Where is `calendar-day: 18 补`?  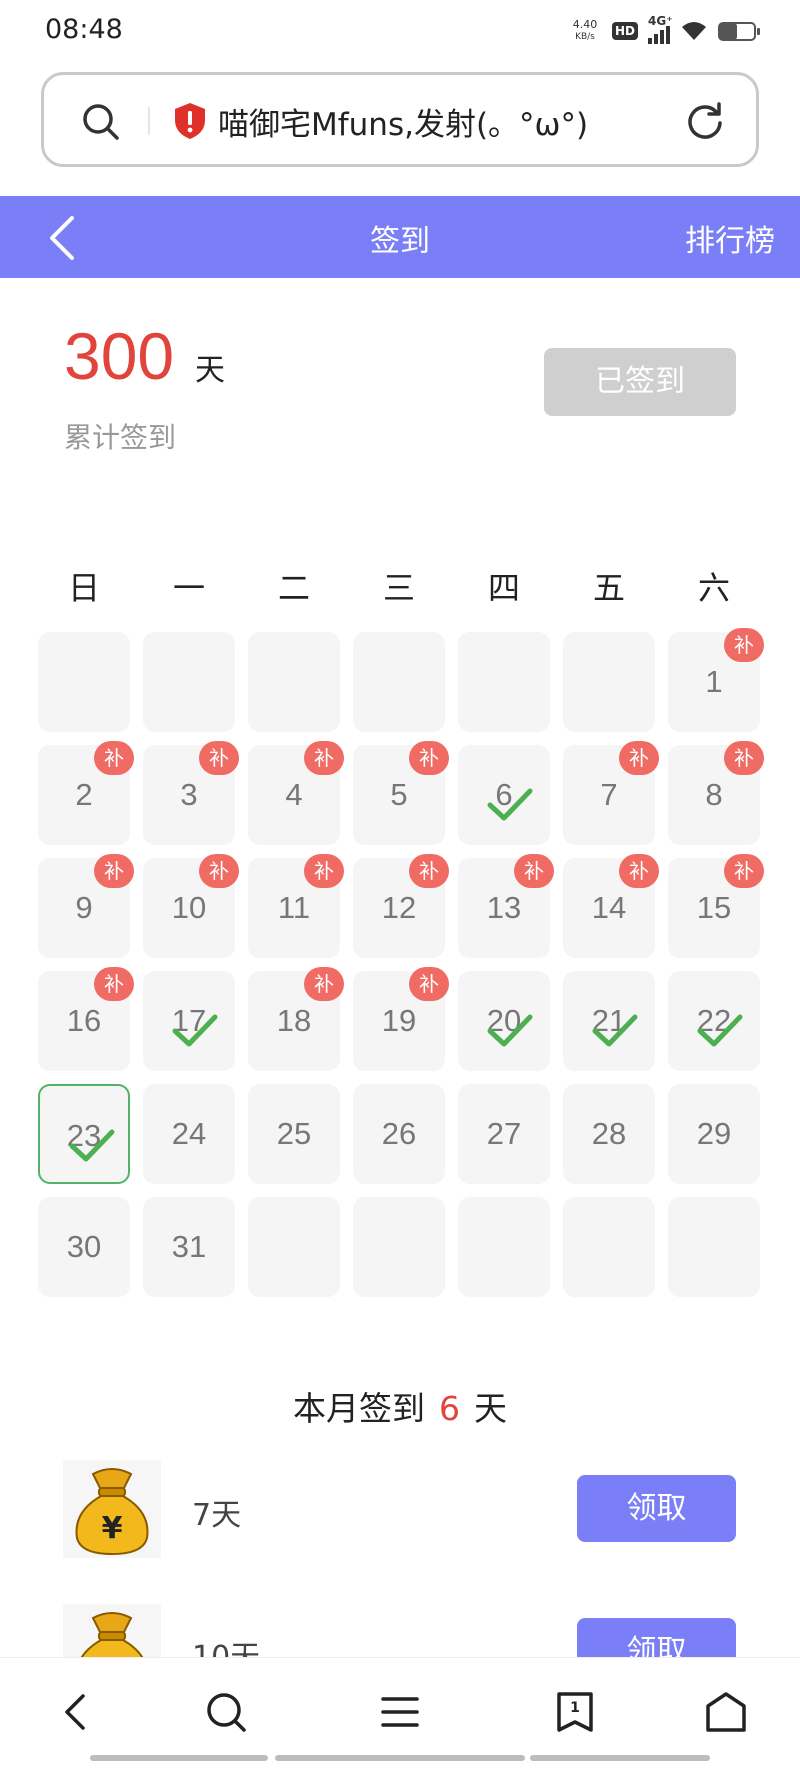 calendar-day: 18 补 is located at coordinates (296, 1019).